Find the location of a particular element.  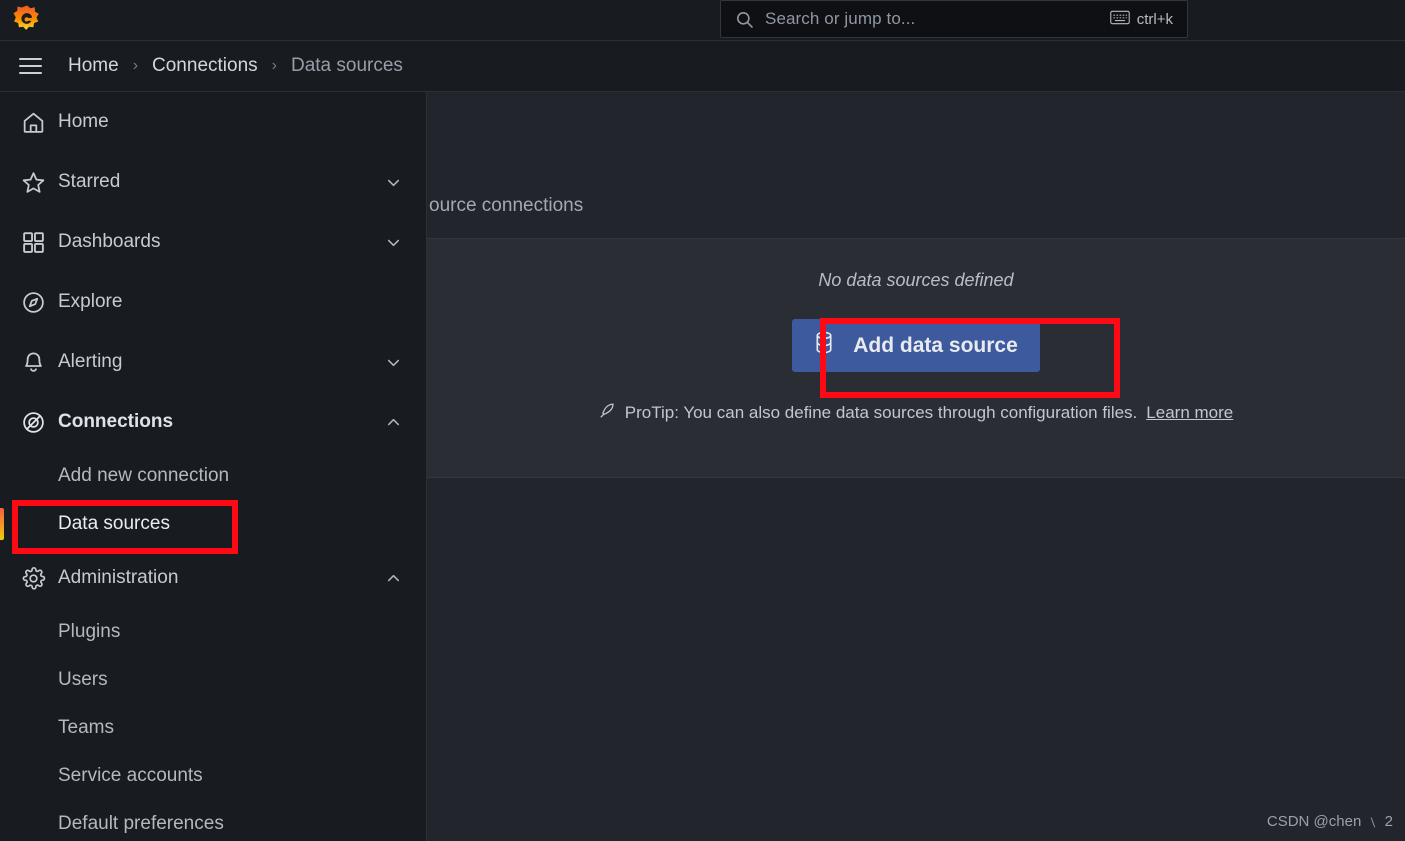

sidebar-item-label: Users is located at coordinates (83, 679).